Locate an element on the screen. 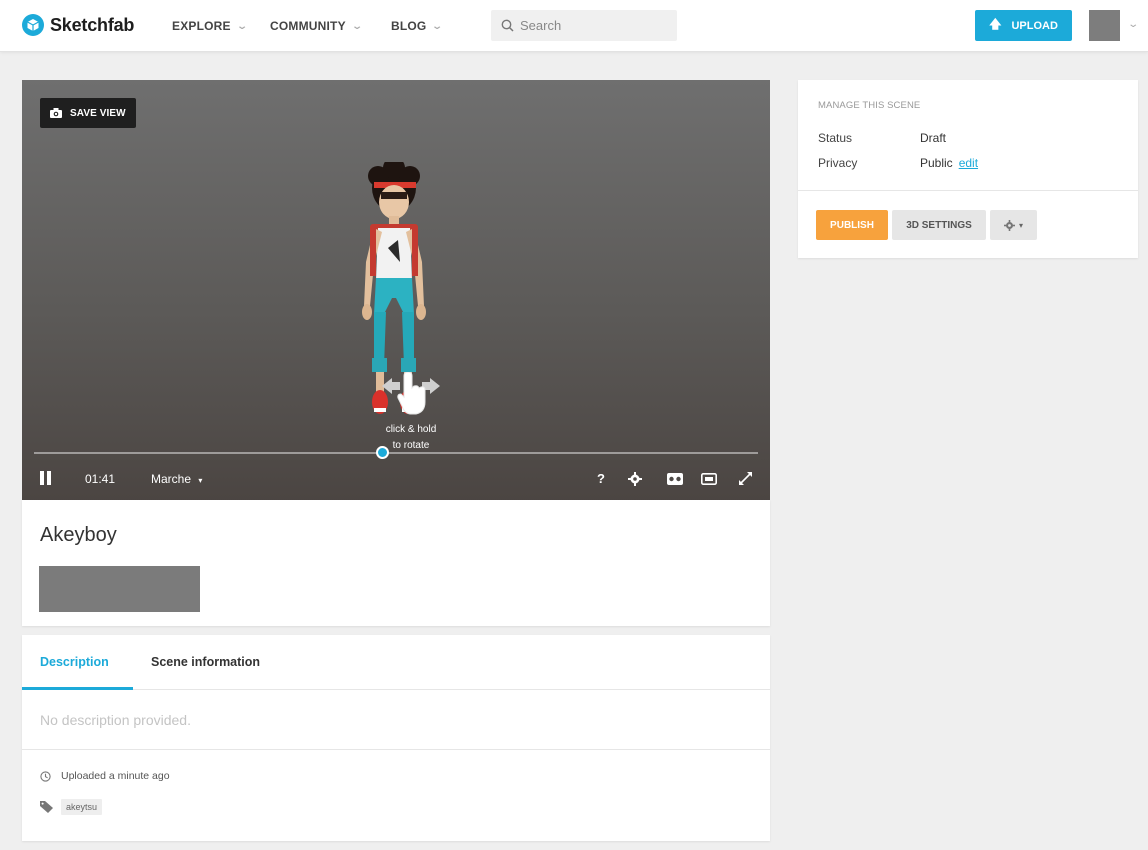 This screenshot has height=850, width=1148. search-box is located at coordinates (584, 25).